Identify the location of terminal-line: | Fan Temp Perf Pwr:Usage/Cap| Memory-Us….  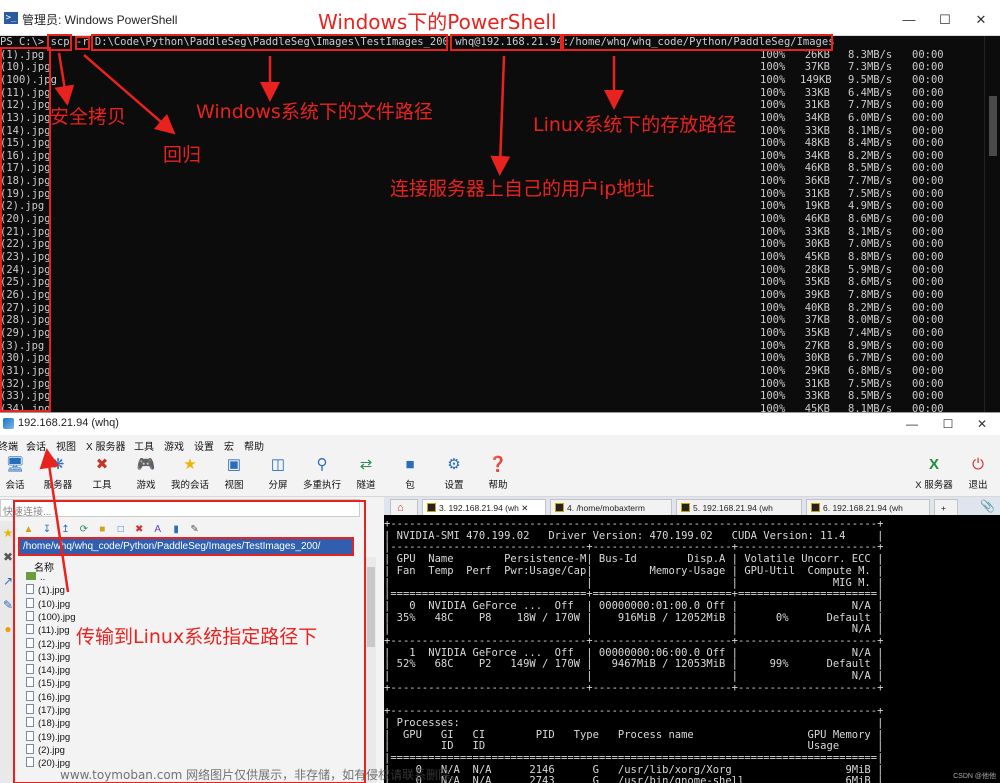
(634, 570).